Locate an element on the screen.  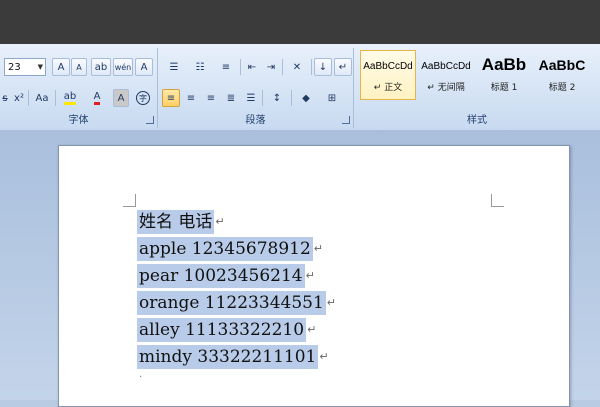
shrink-font-icon: A is located at coordinates (79, 67).